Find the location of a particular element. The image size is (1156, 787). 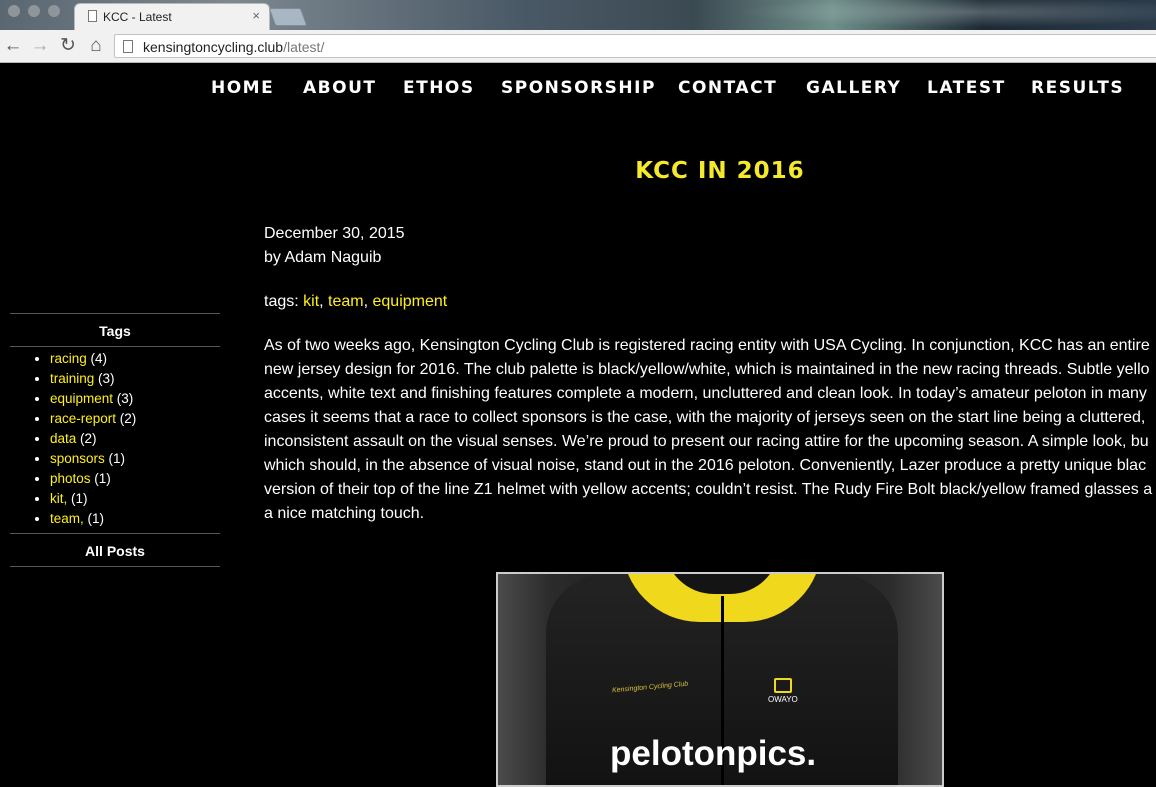

browser-tab: KCC - Latest × is located at coordinates (172, 16).